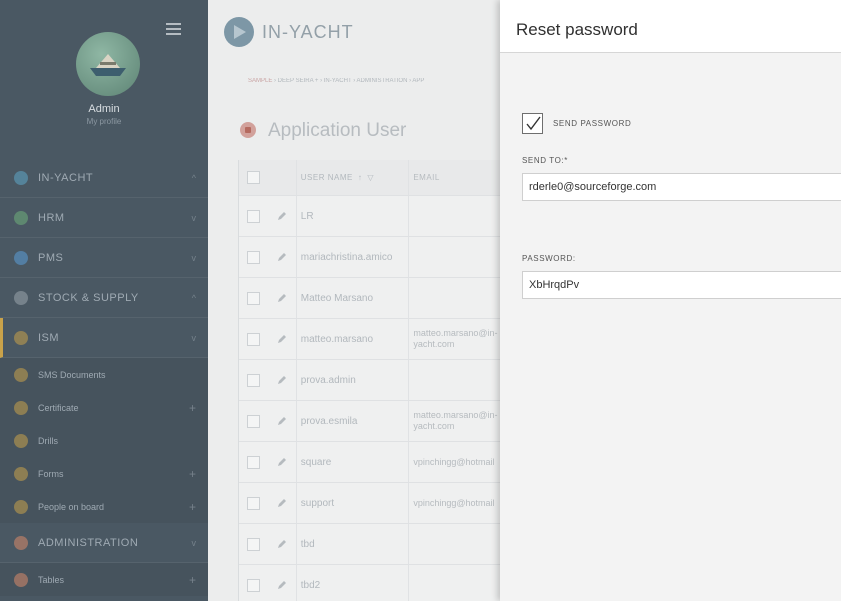 The height and width of the screenshot is (601, 841). I want to click on table-row: tbd2, so click(369, 583).